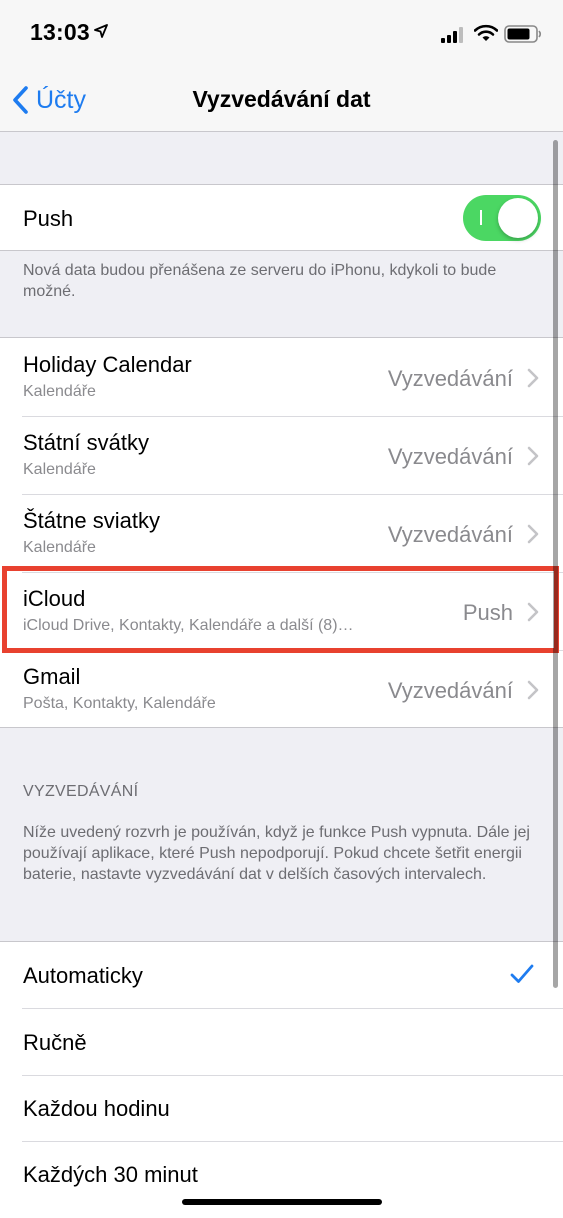  What do you see at coordinates (107, 364) in the screenshot?
I see `account-name: Holiday Calendar` at bounding box center [107, 364].